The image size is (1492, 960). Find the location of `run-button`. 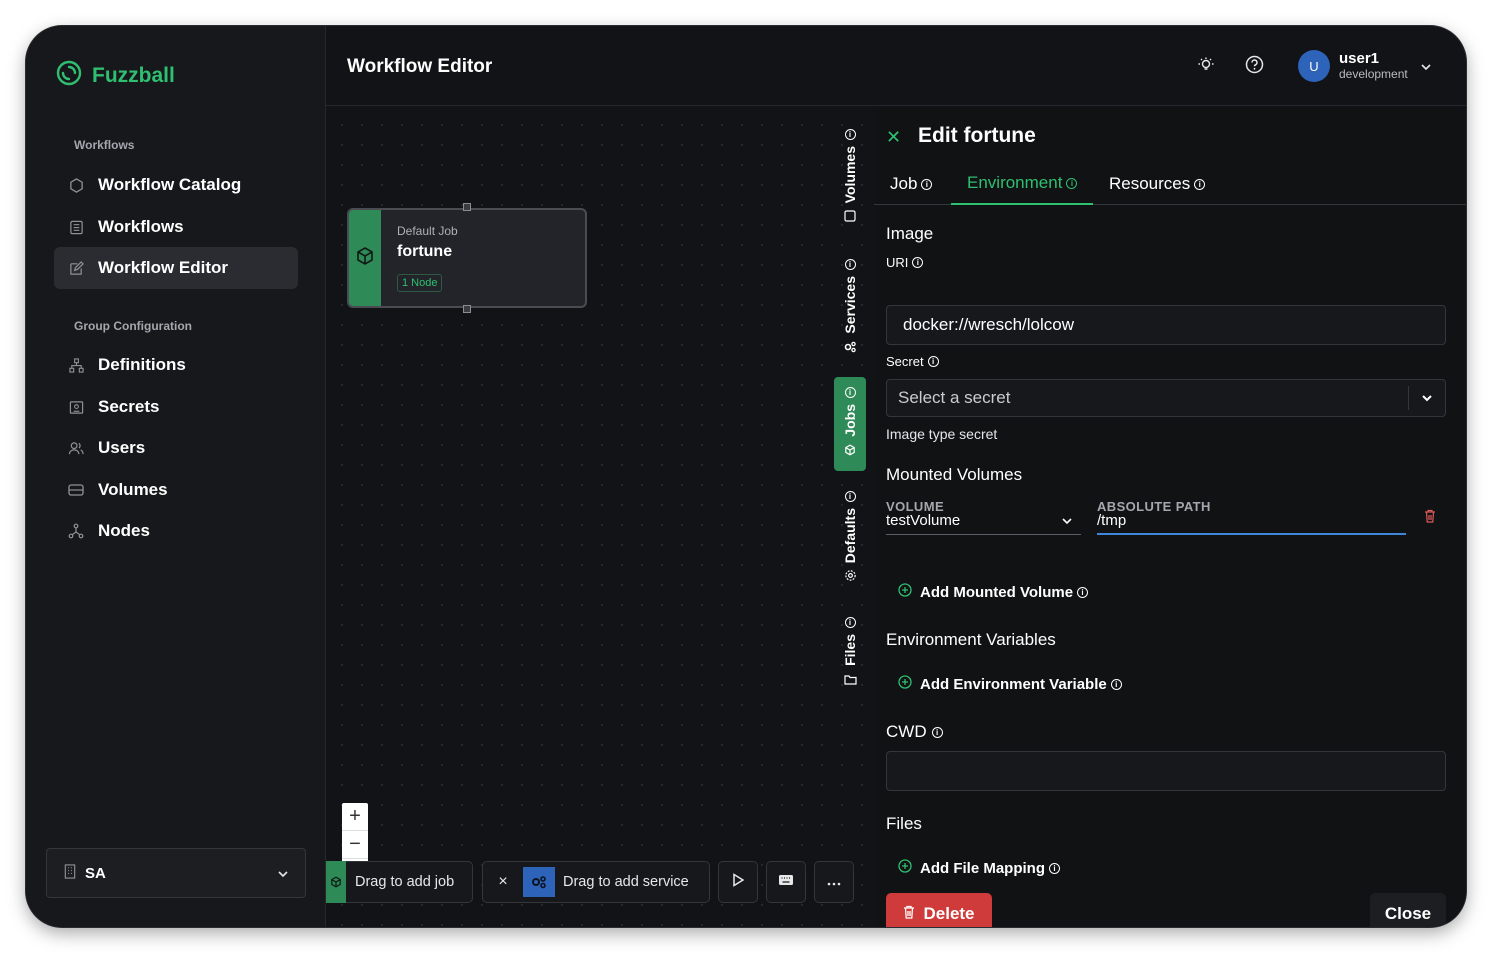

run-button is located at coordinates (738, 882).